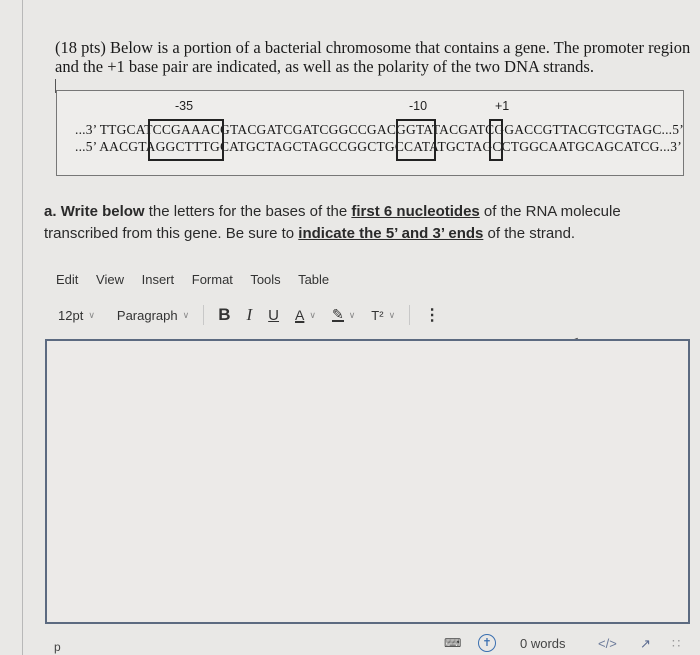 This screenshot has height=655, width=700. Describe the element at coordinates (67, 279) in the screenshot. I see `menu-edit: Edit` at that location.